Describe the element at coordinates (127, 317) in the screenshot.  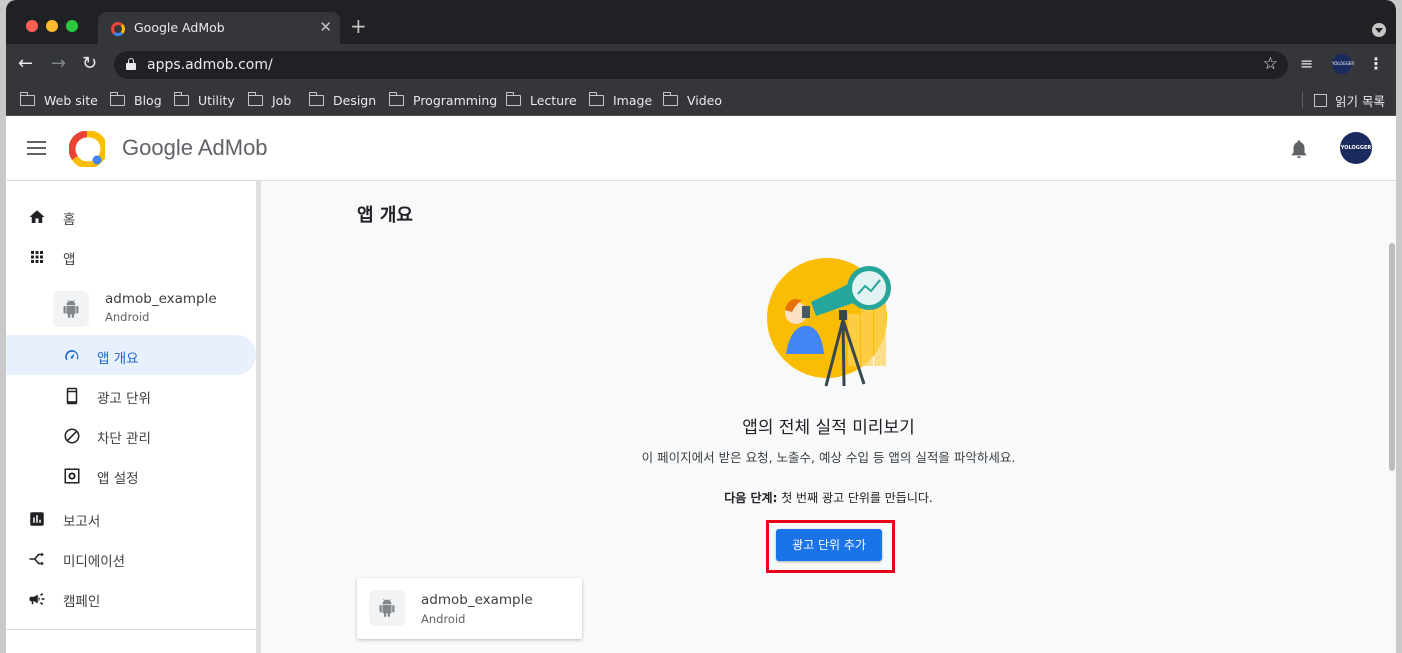
I see `app-platform: Android` at that location.